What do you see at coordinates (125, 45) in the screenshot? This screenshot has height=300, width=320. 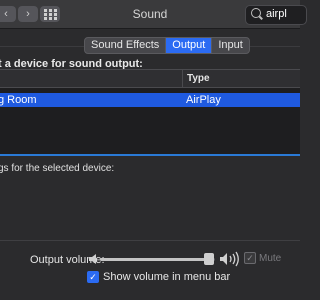 I see `tab-sound-effects: Sound Effects` at bounding box center [125, 45].